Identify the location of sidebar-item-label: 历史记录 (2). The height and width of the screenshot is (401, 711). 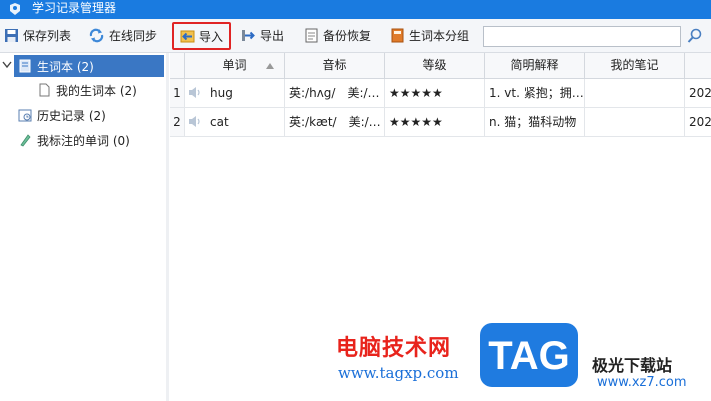
(71, 115).